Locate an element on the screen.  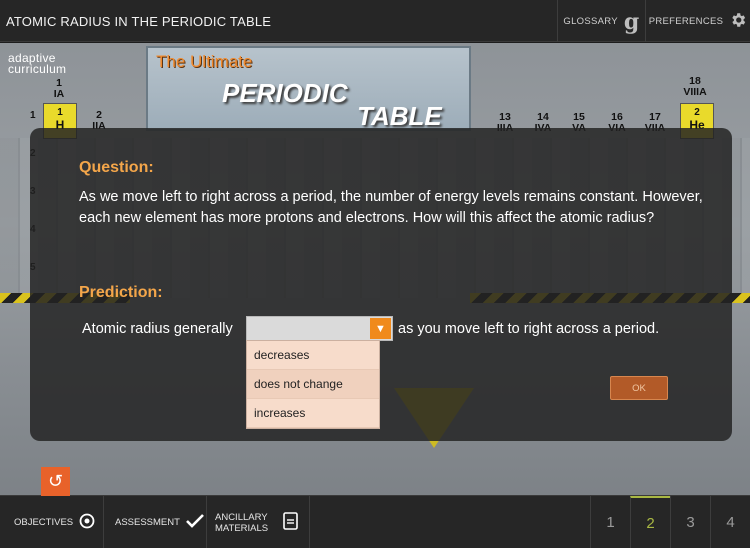
title-periodic: PERIODIC is located at coordinates (285, 93).